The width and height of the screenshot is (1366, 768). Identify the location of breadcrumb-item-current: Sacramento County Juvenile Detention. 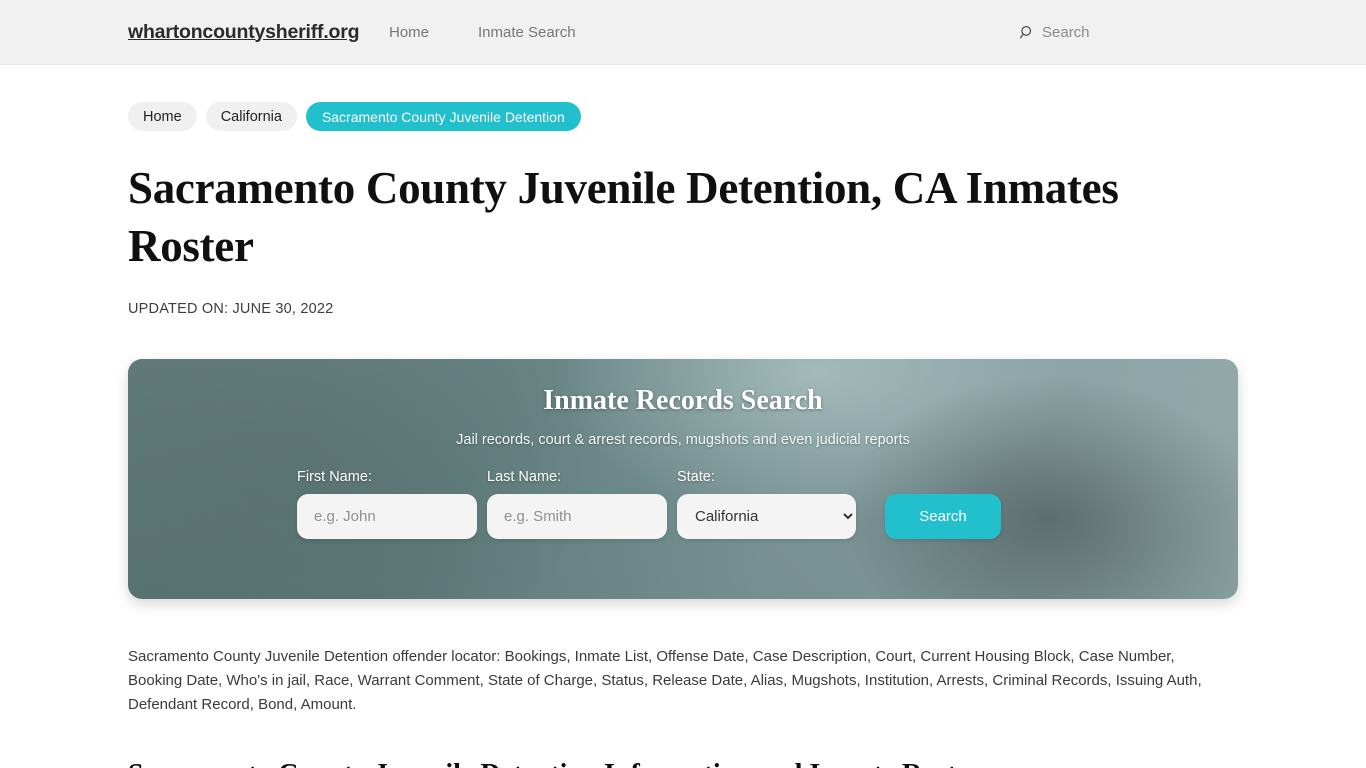
(443, 116).